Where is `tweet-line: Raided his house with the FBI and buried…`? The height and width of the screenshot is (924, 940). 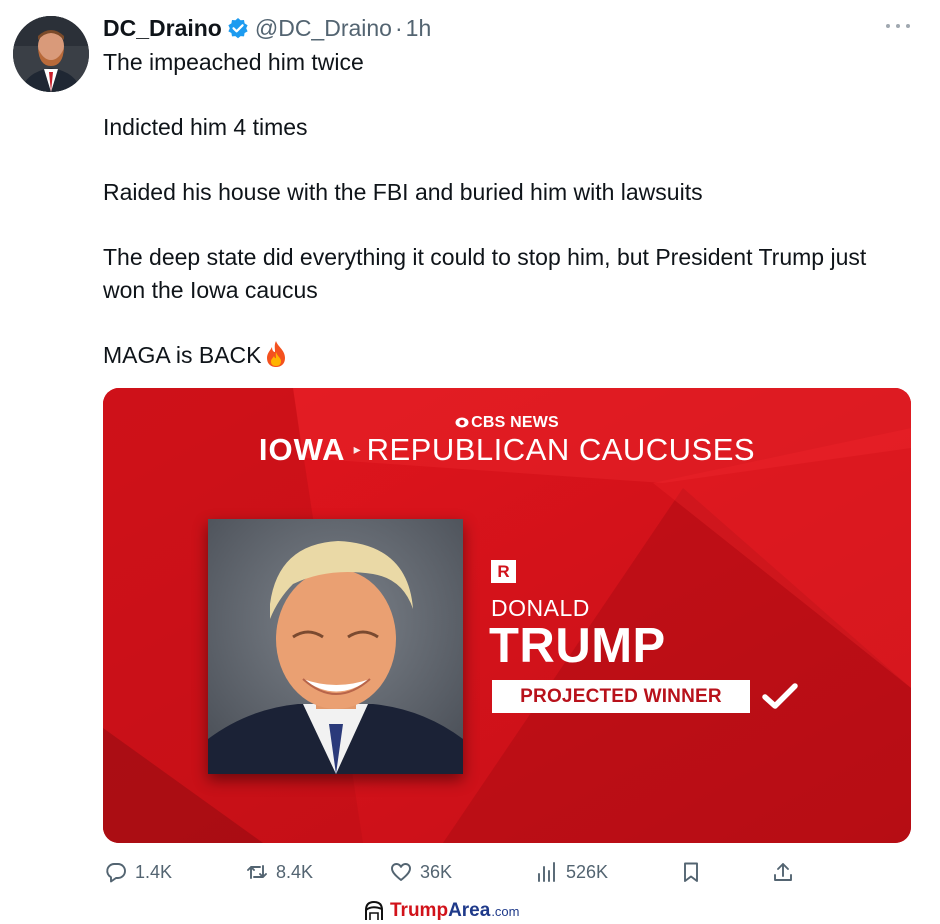 tweet-line: Raided his house with the FBI and buried… is located at coordinates (403, 192).